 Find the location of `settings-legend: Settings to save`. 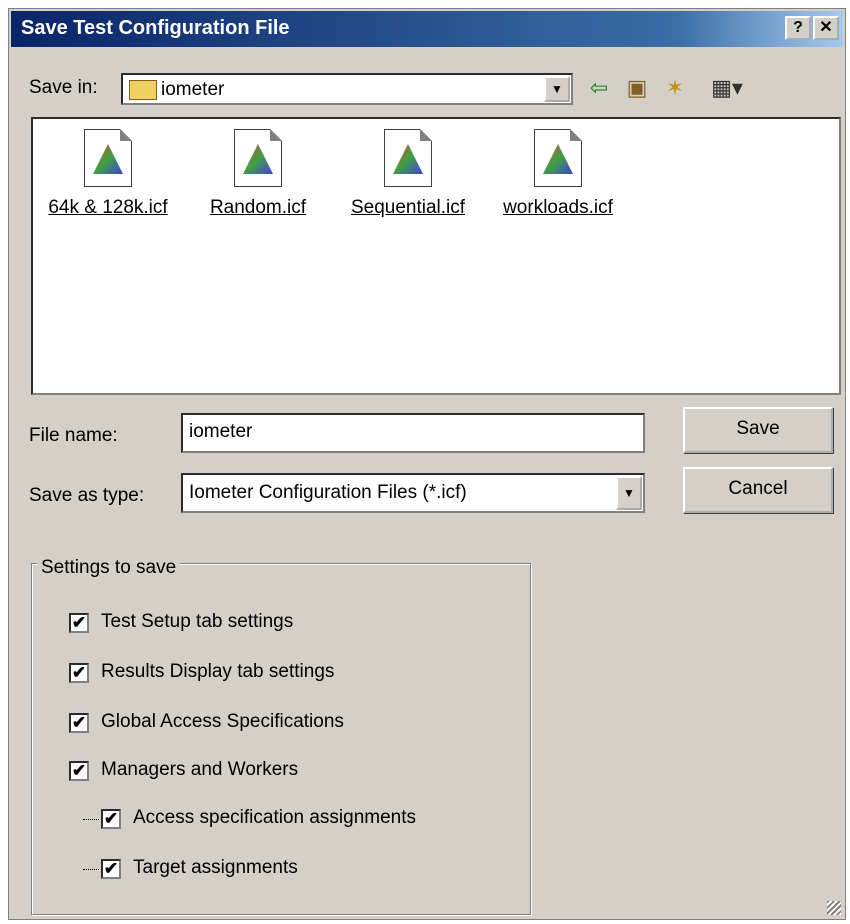

settings-legend: Settings to save is located at coordinates (109, 568).